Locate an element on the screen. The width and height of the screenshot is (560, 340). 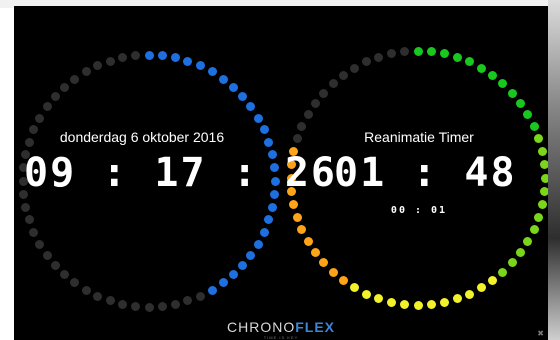
brand-name-part2: FLEX is located at coordinates (315, 327).